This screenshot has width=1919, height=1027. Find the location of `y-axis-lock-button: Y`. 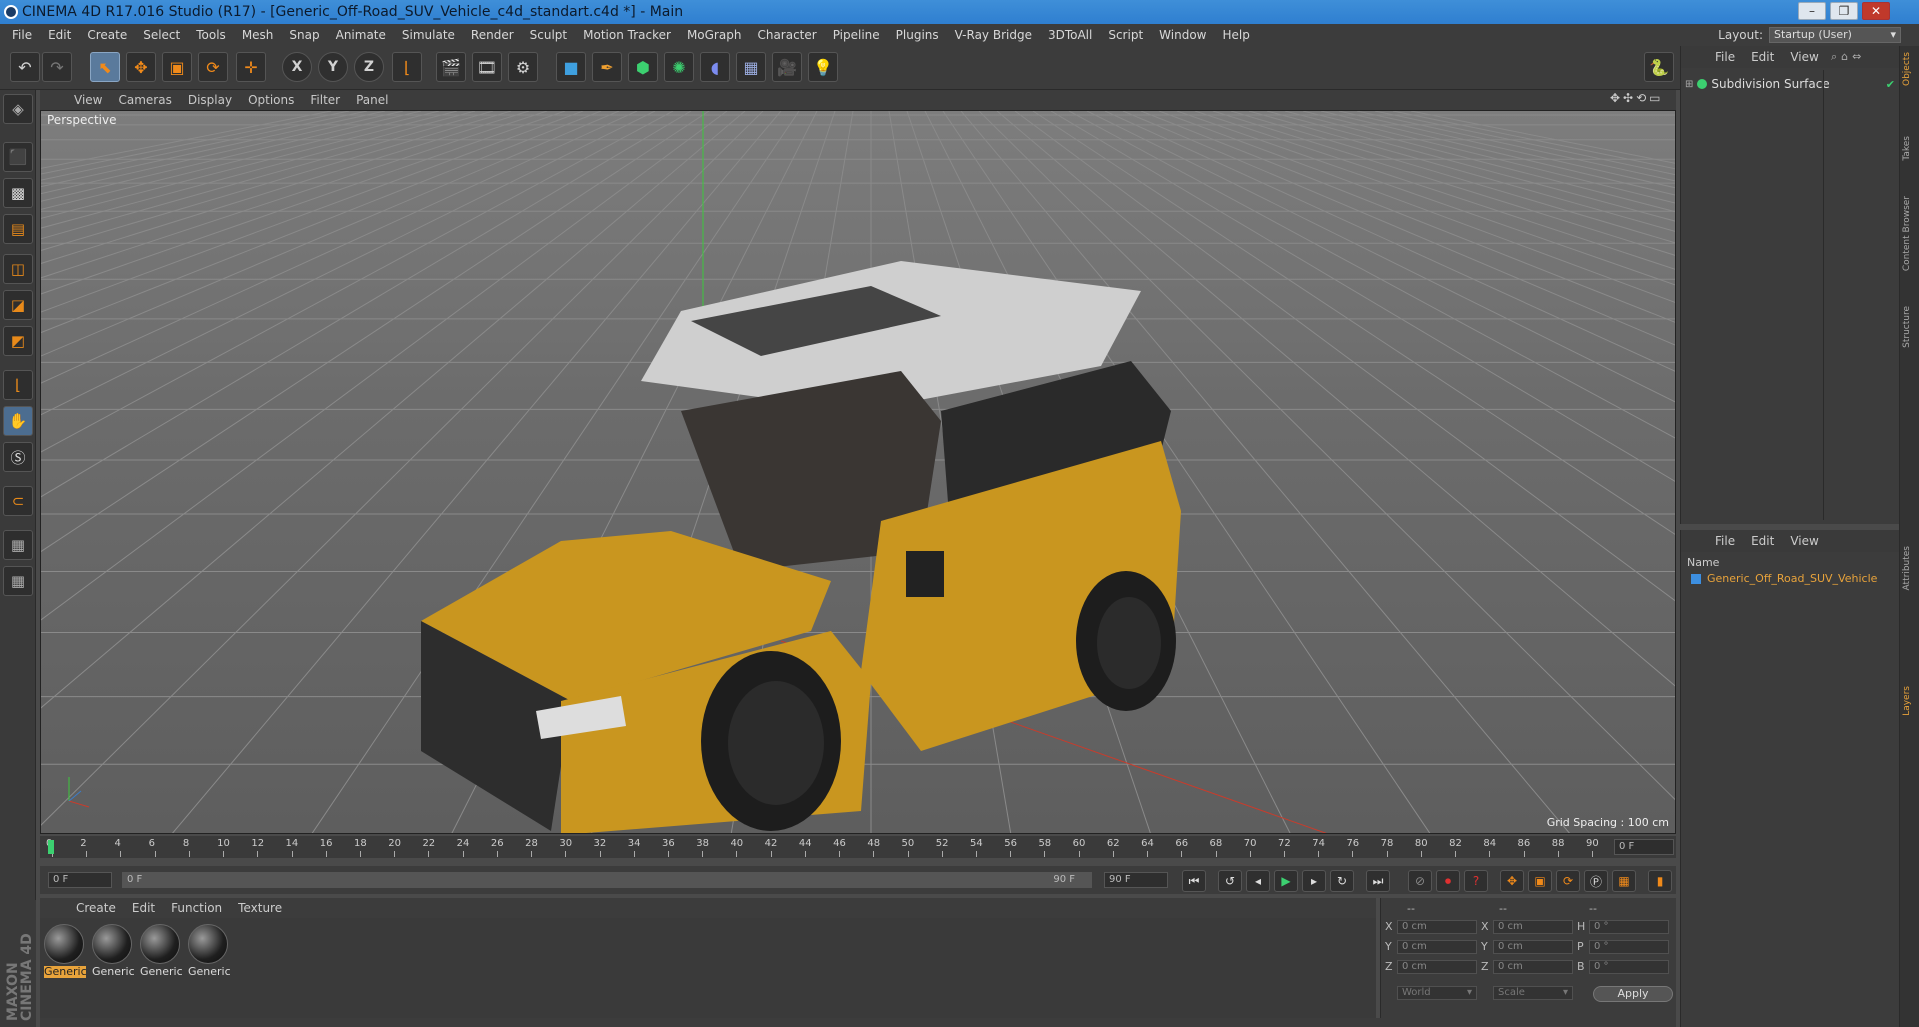

y-axis-lock-button: Y is located at coordinates (333, 67).